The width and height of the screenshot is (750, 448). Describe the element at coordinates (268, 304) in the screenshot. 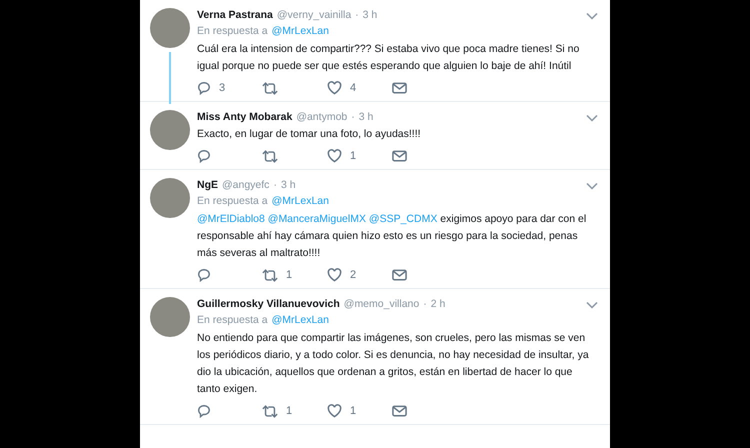

I see `user-name: Guillermosky Villanuevovich` at that location.